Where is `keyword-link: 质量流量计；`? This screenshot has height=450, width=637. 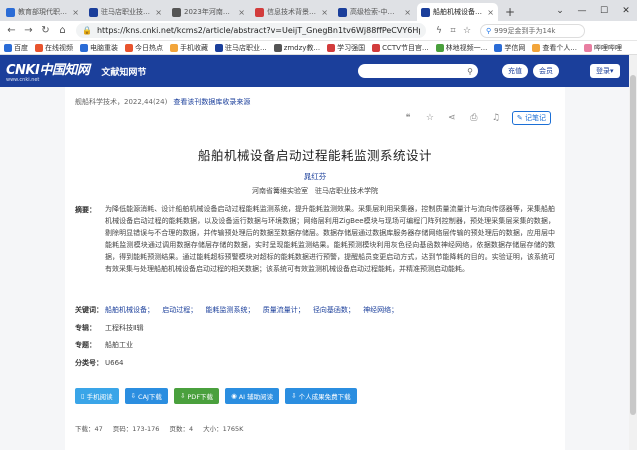
keyword-link: 质量流量计； is located at coordinates (284, 310).